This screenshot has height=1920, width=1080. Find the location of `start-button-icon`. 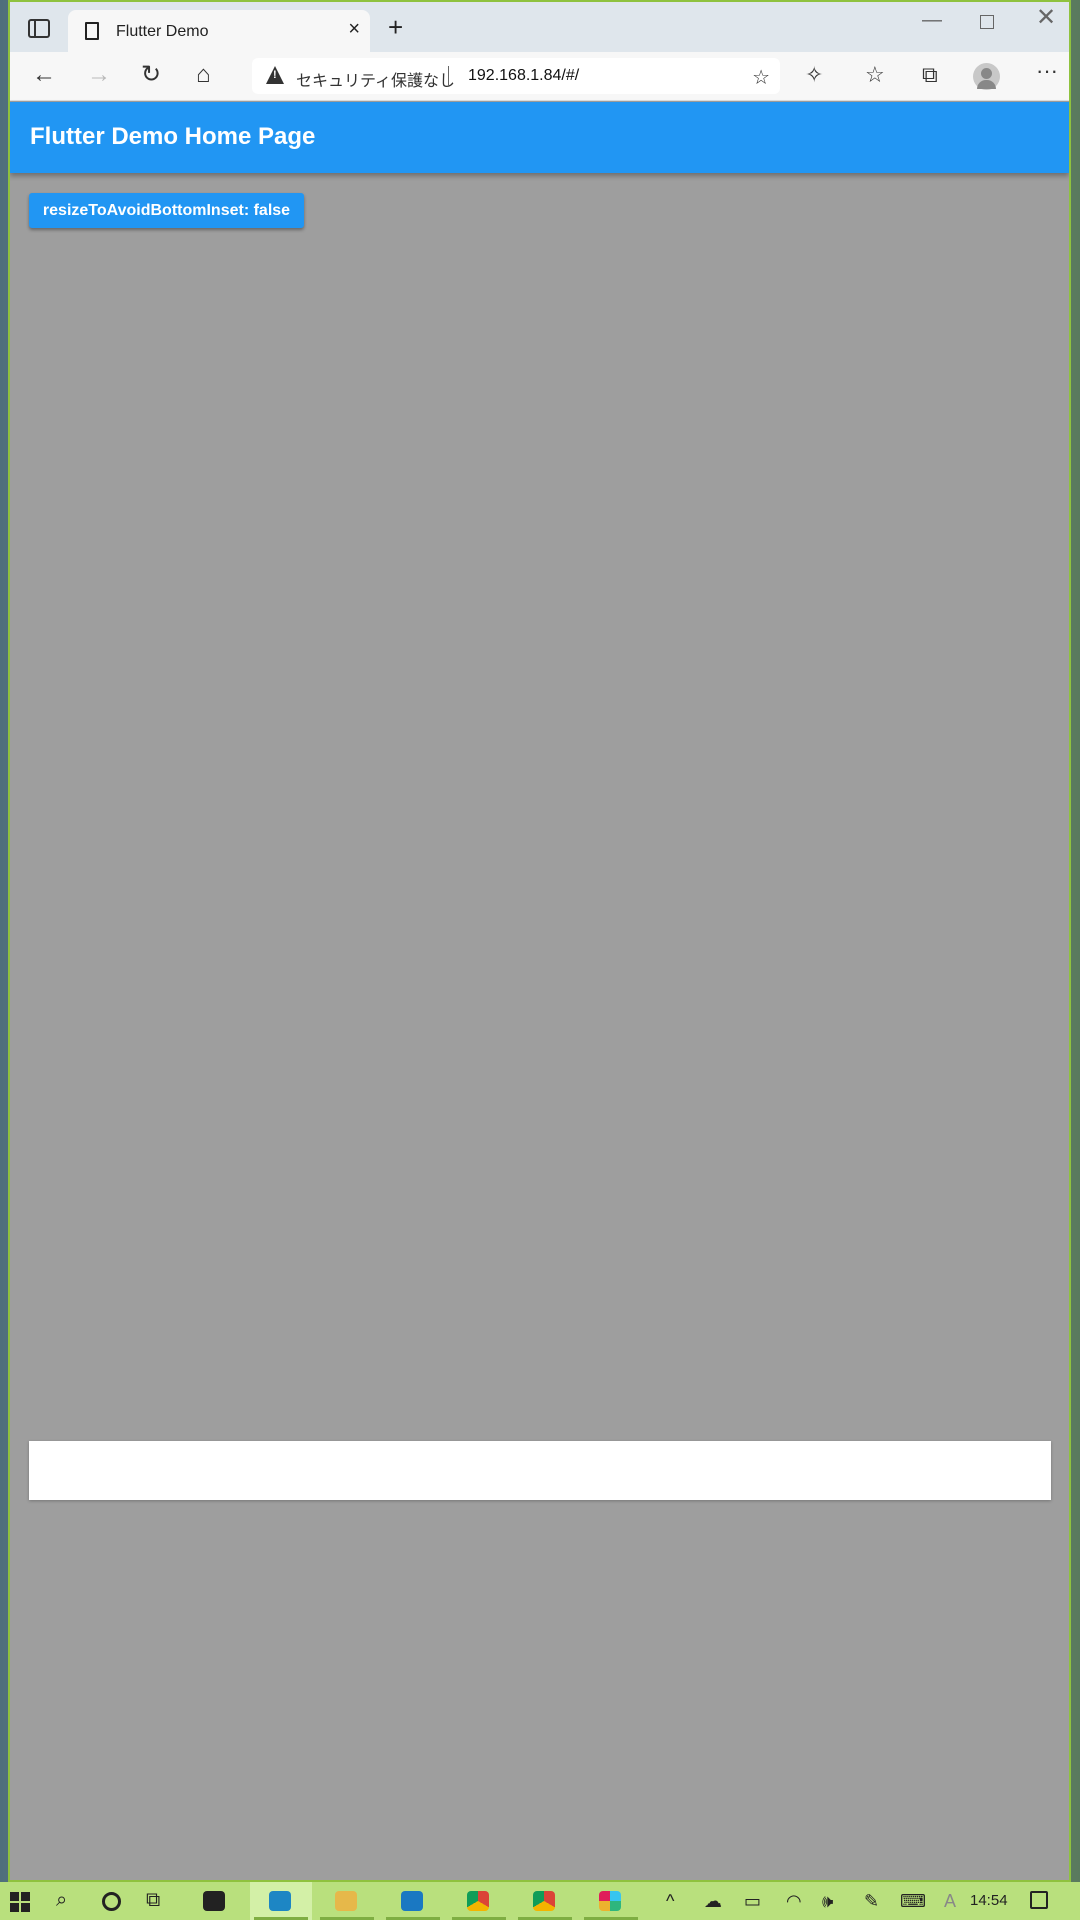

start-button-icon is located at coordinates (20, 1902).